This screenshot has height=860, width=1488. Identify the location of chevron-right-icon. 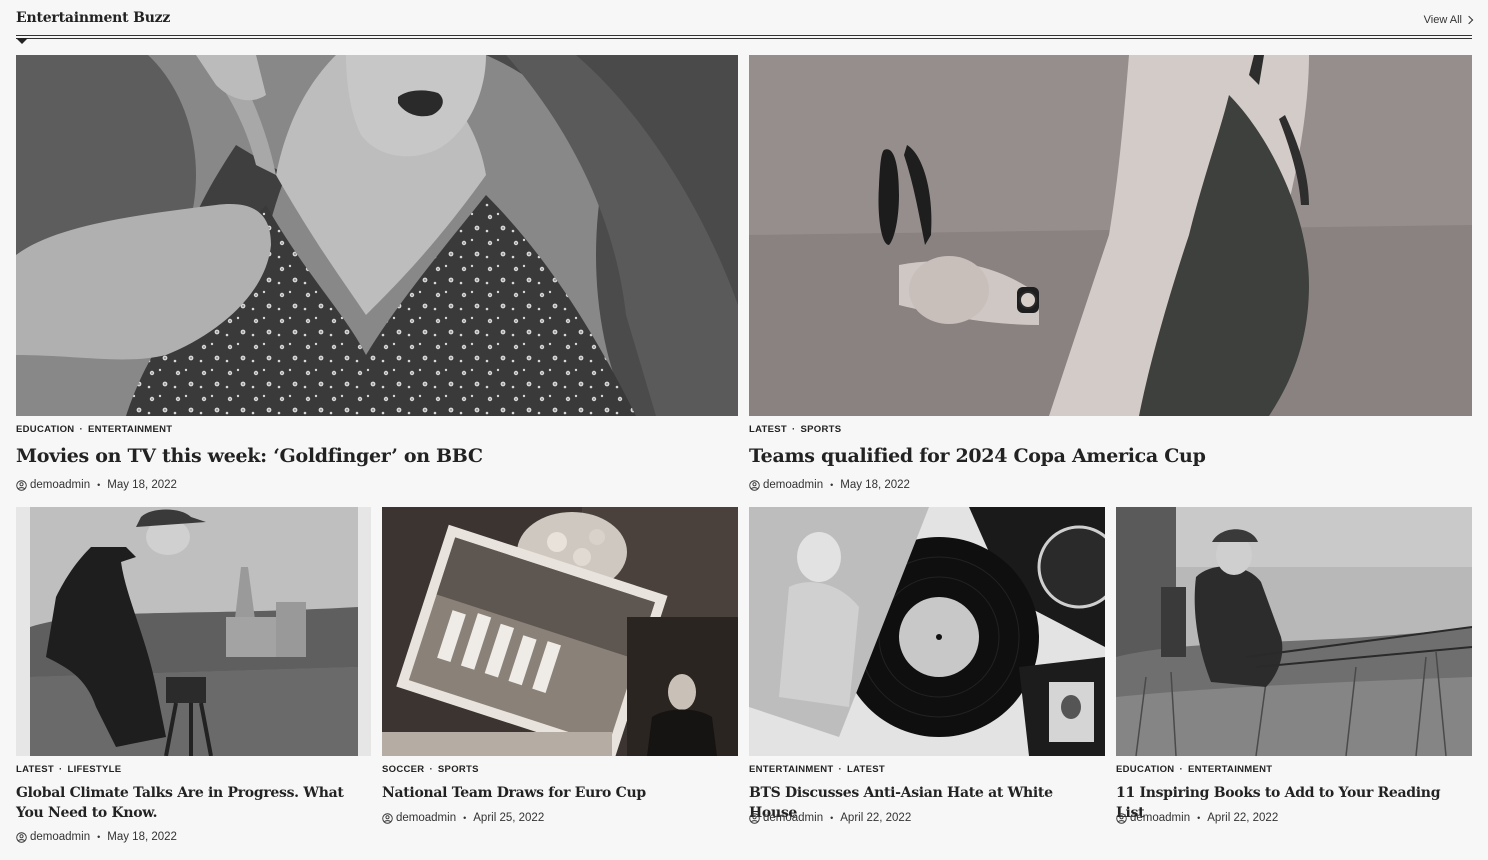
(1469, 20).